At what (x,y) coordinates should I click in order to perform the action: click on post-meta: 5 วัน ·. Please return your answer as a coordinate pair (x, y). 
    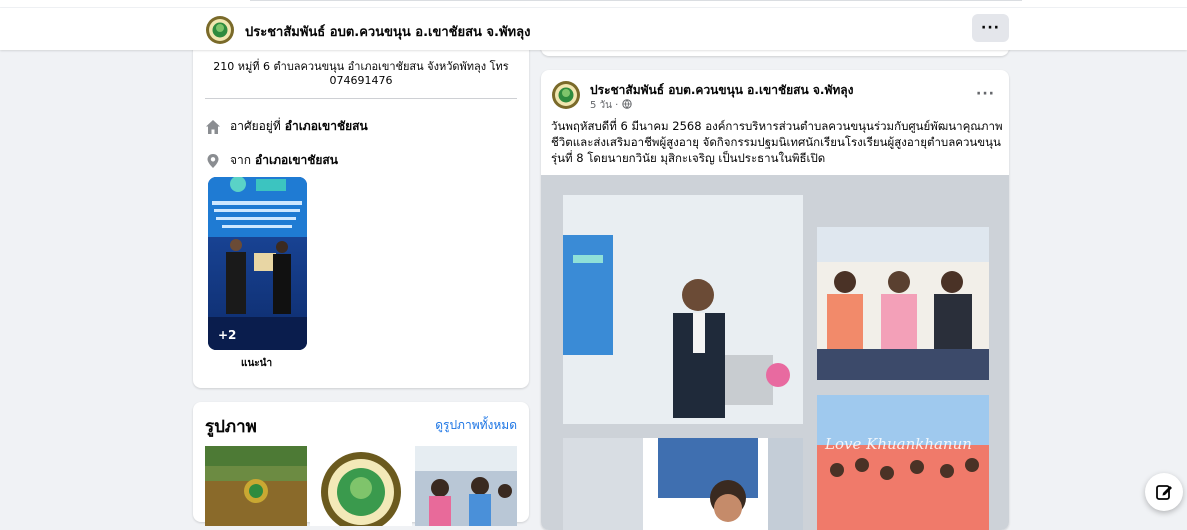
    Looking at the image, I should click on (611, 105).